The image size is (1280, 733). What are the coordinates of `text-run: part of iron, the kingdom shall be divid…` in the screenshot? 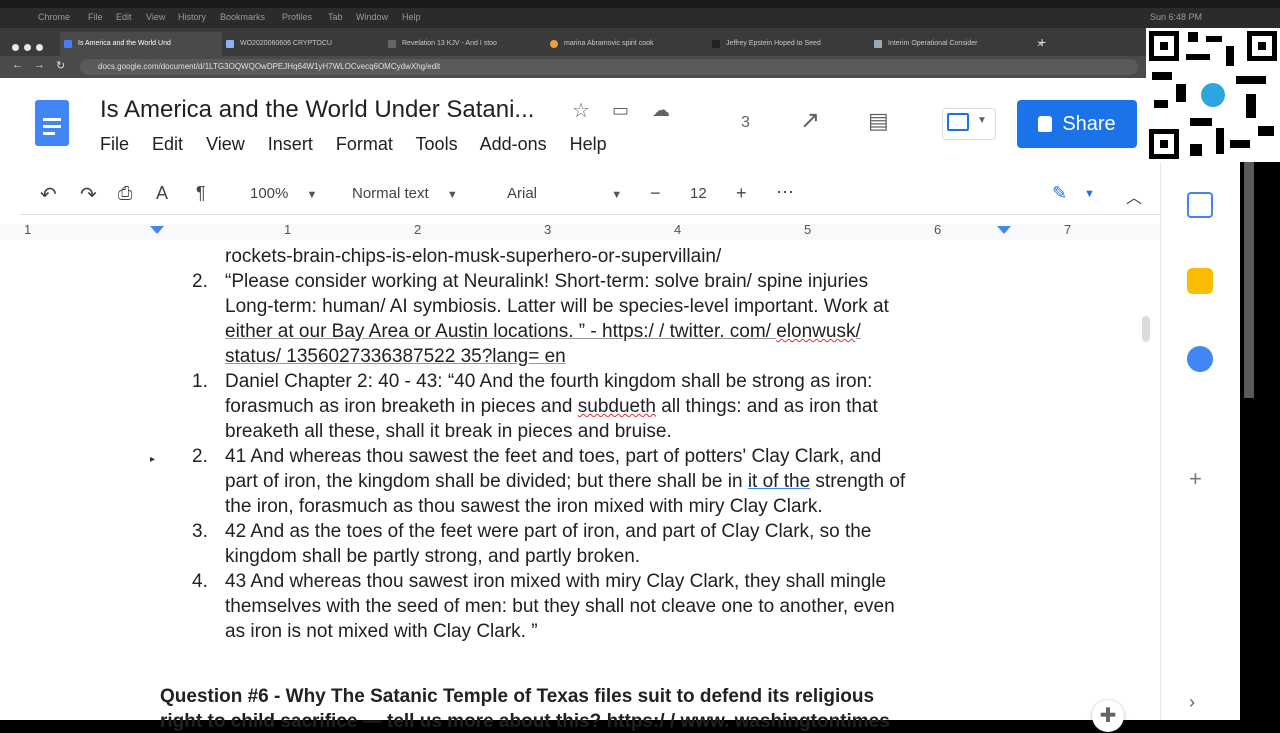 It's located at (486, 481).